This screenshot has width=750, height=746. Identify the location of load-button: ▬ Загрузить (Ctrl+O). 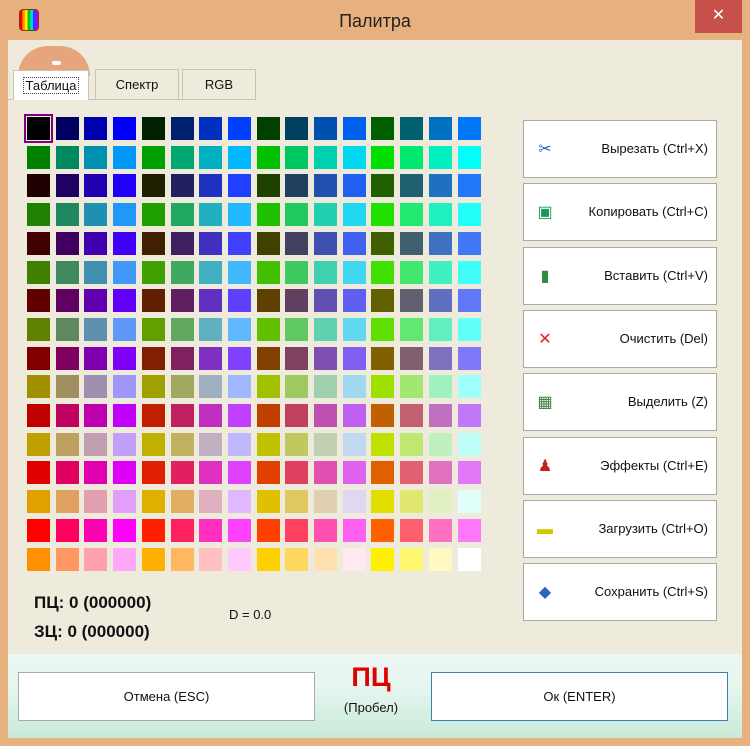
(620, 528).